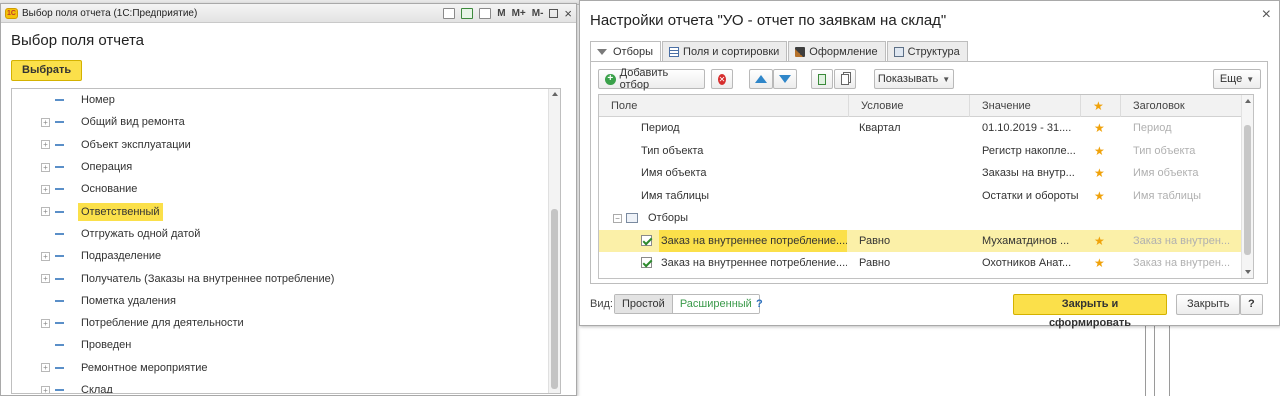 This screenshot has height=396, width=1280. Describe the element at coordinates (1237, 79) in the screenshot. I see `more-dropdown: Еще ▼` at that location.